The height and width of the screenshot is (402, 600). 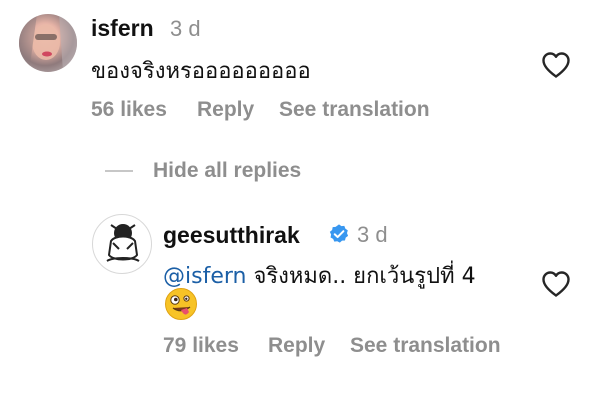 What do you see at coordinates (339, 233) in the screenshot?
I see `verified-badge-icon` at bounding box center [339, 233].